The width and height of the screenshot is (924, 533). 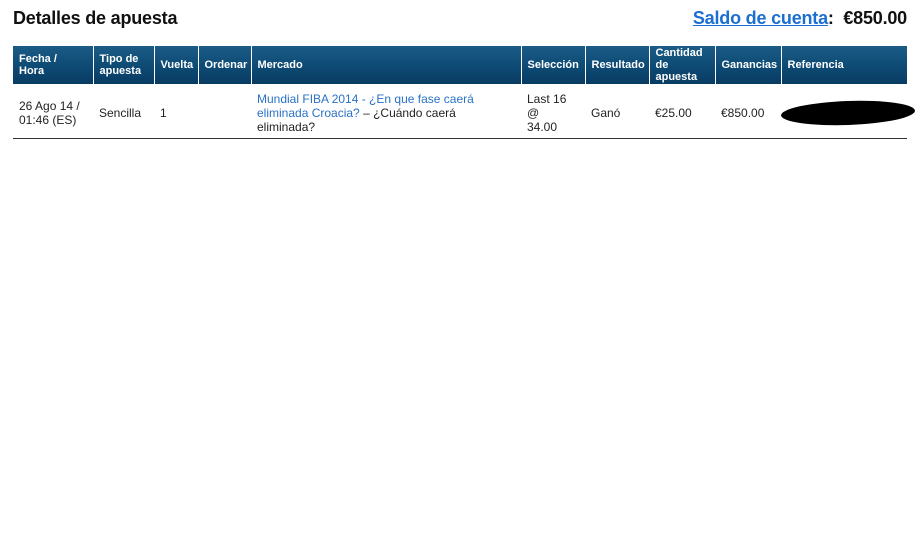 I want to click on cell-ordenar, so click(x=224, y=111).